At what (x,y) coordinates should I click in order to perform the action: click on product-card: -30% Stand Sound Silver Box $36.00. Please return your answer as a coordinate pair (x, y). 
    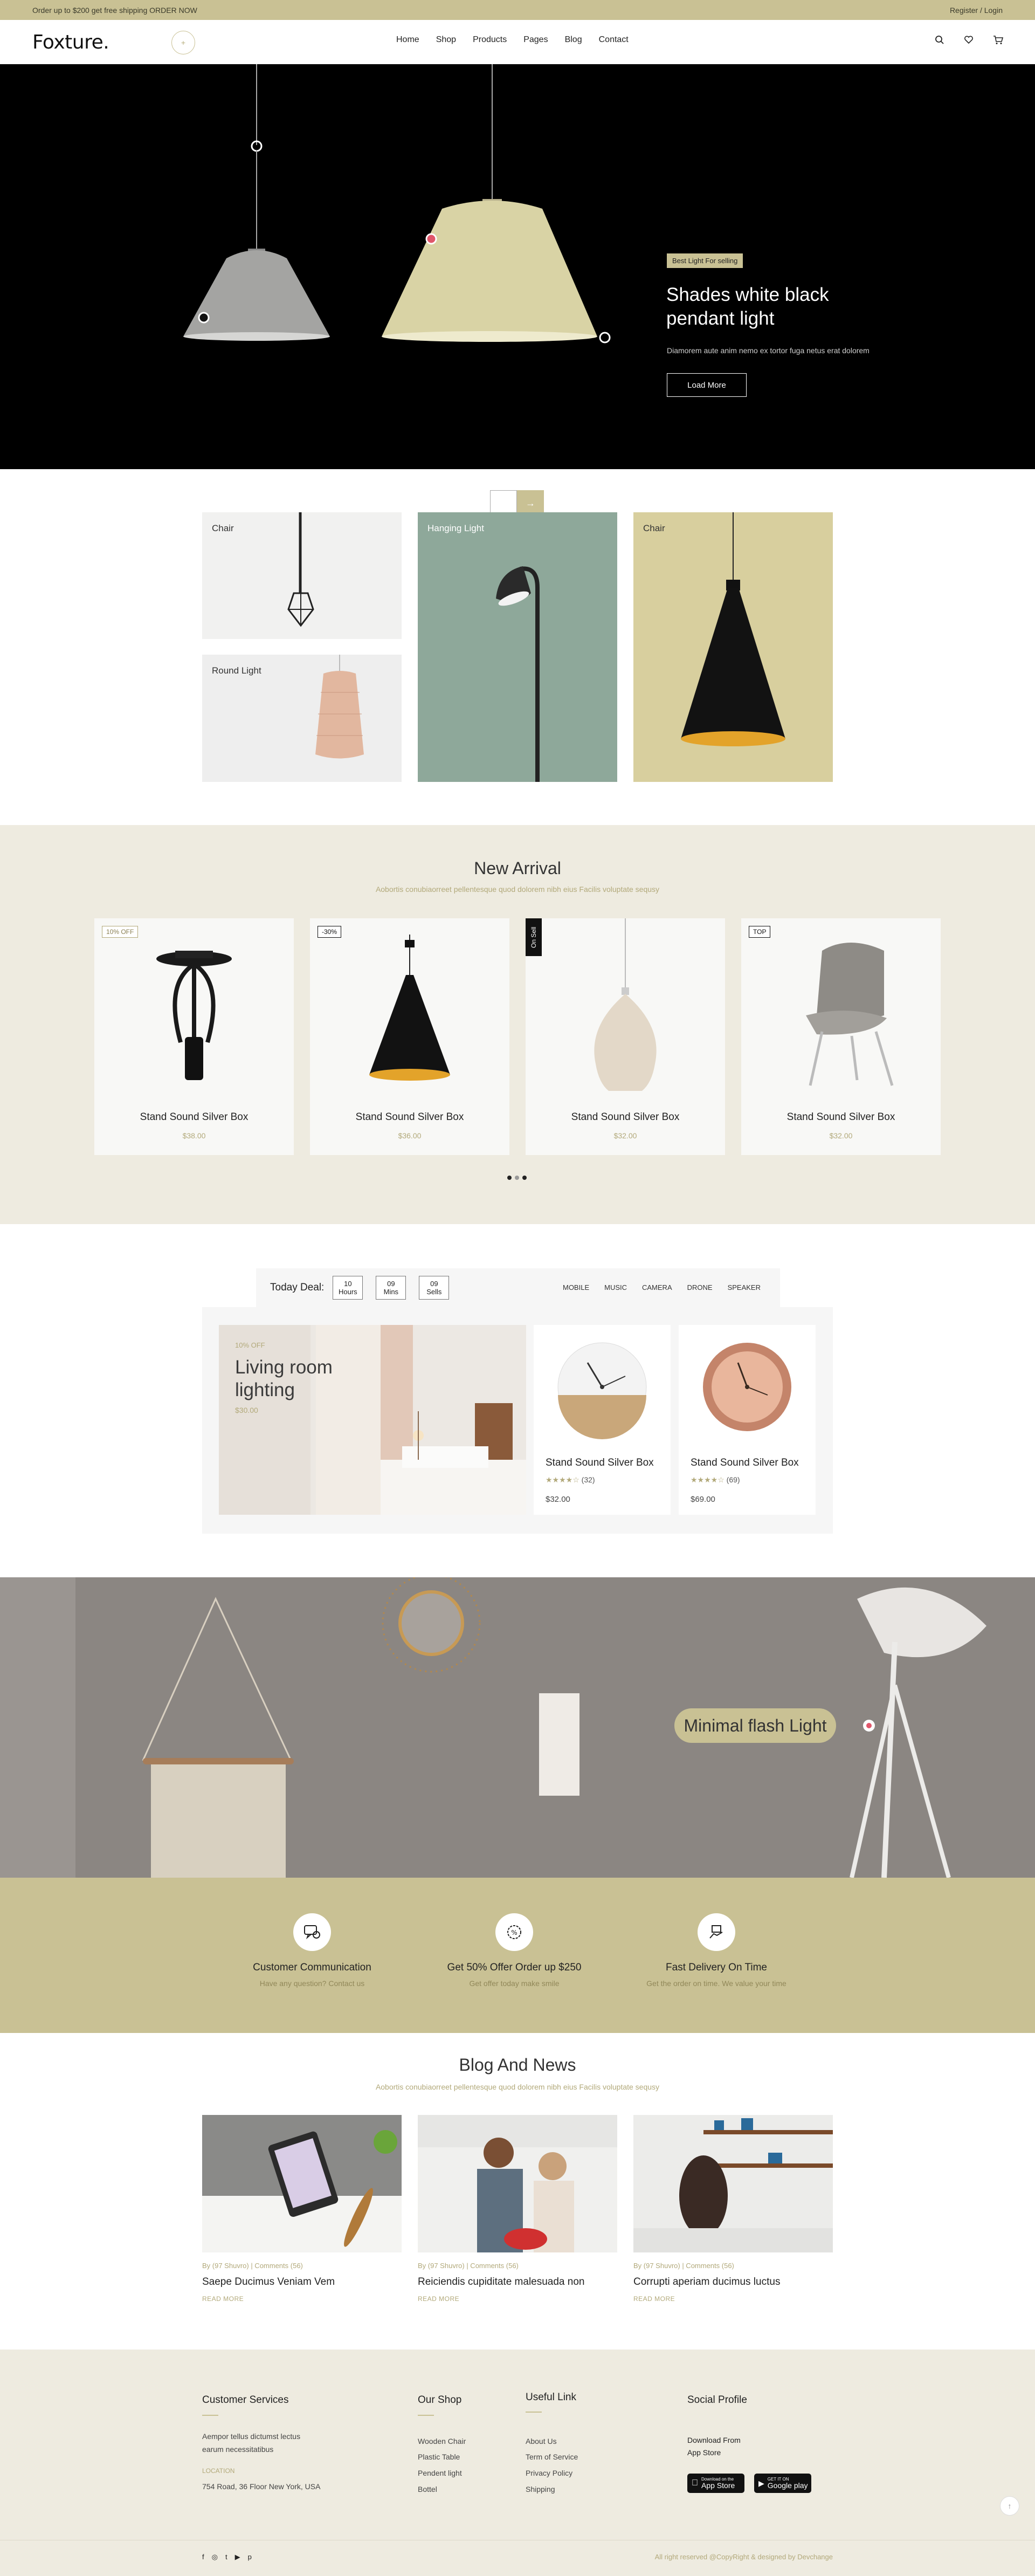
    Looking at the image, I should click on (409, 1036).